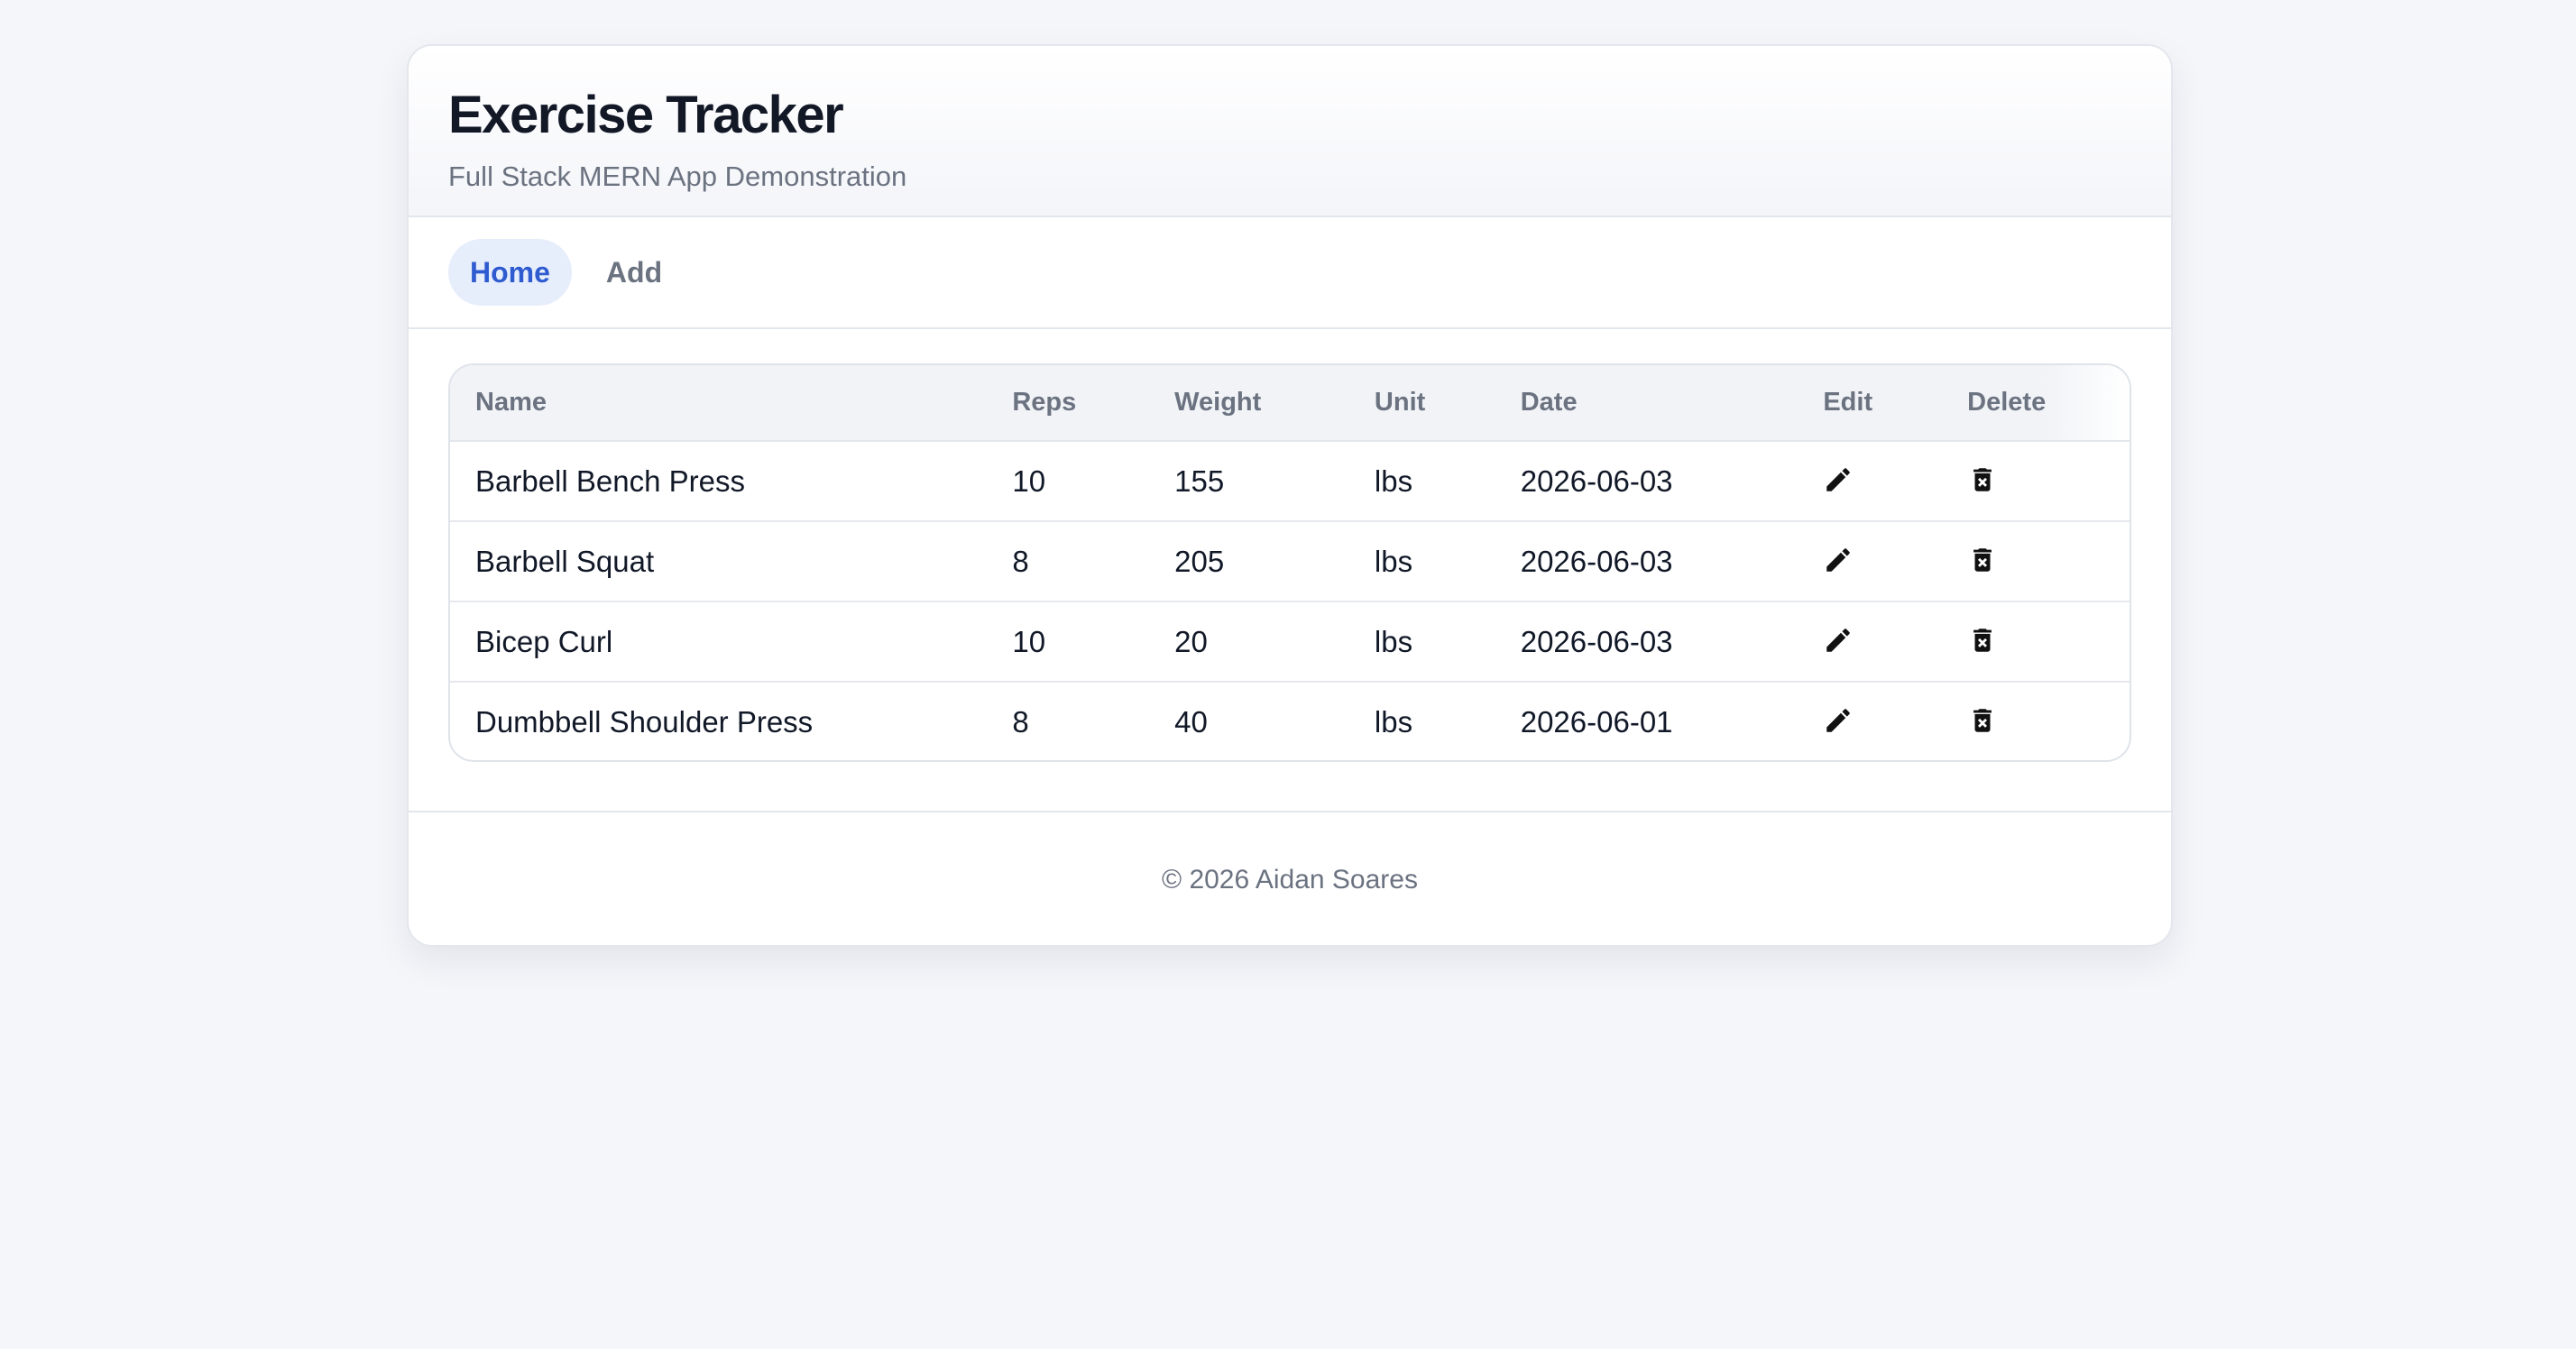 Image resolution: width=2576 pixels, height=1349 pixels. What do you see at coordinates (644, 721) in the screenshot?
I see `cell-name: Dumbbell Shoulder Press` at bounding box center [644, 721].